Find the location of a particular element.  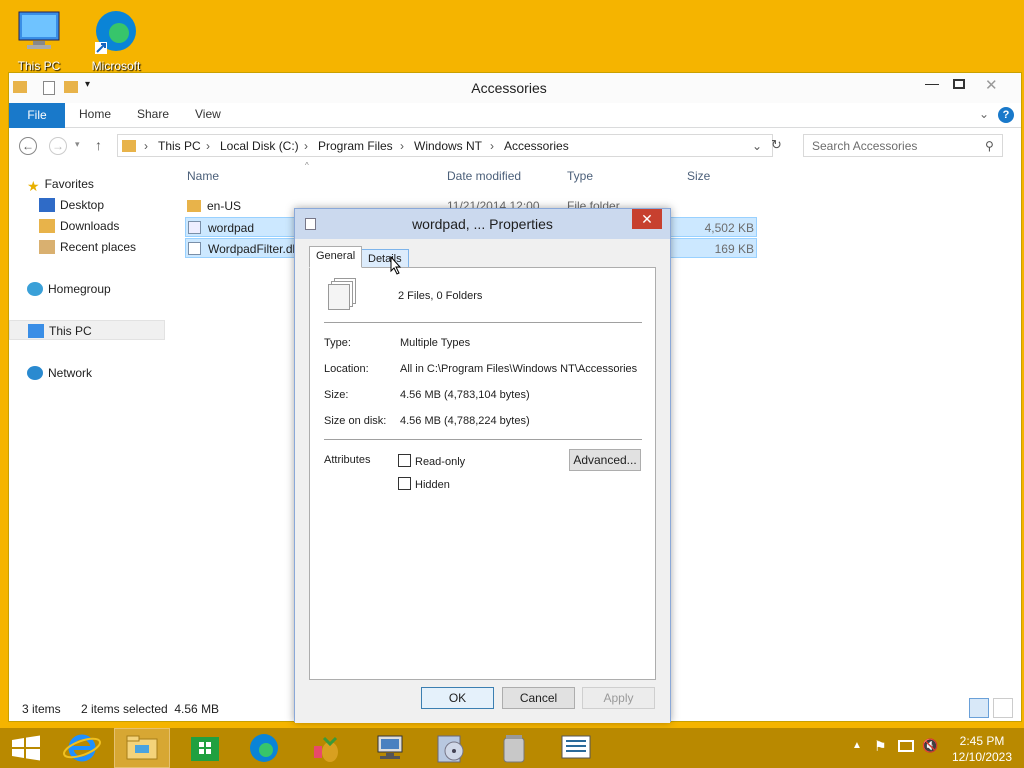

size-value: 4.56 MB (4,783,104 bytes) is located at coordinates (465, 395).